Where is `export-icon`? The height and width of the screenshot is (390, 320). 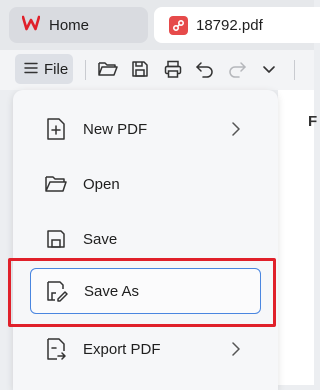
export-icon is located at coordinates (56, 349).